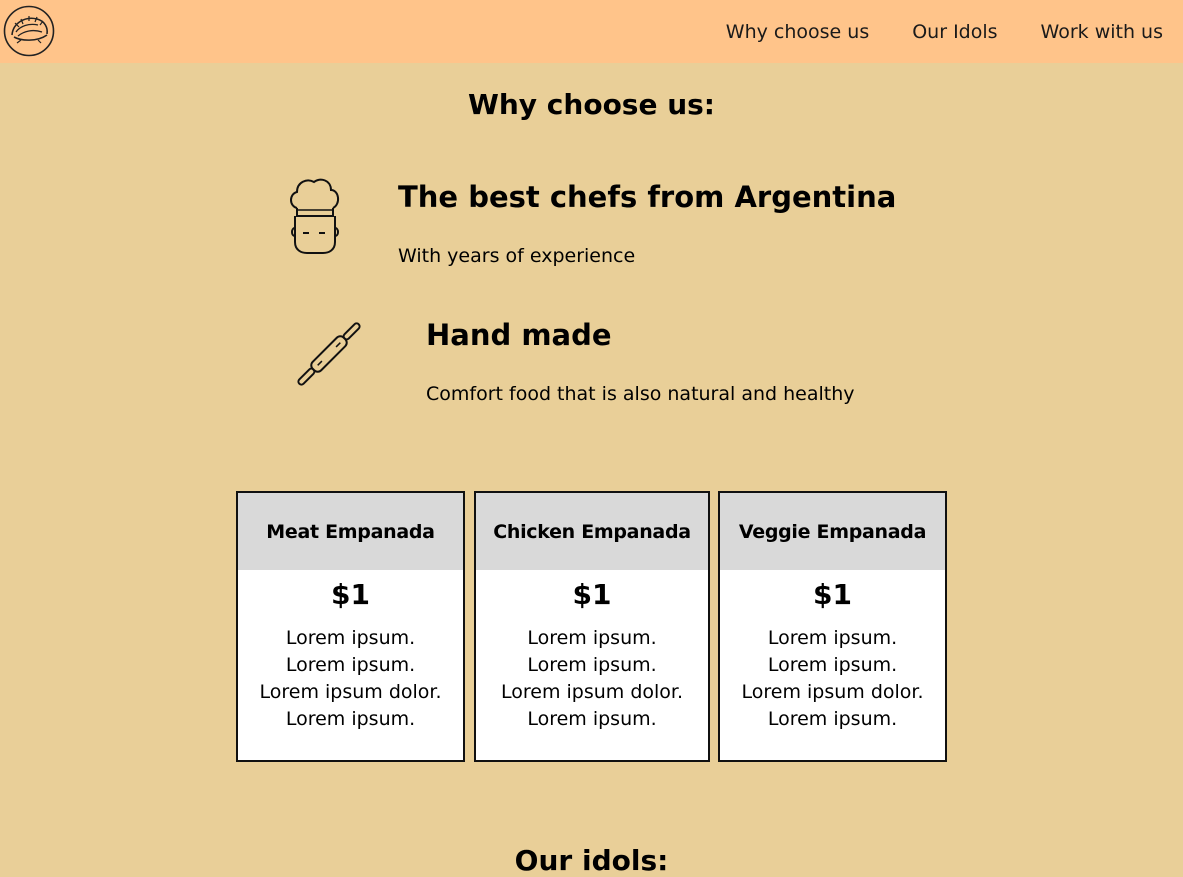 The height and width of the screenshot is (877, 1183). I want to click on empanada-logo-icon, so click(29, 31).